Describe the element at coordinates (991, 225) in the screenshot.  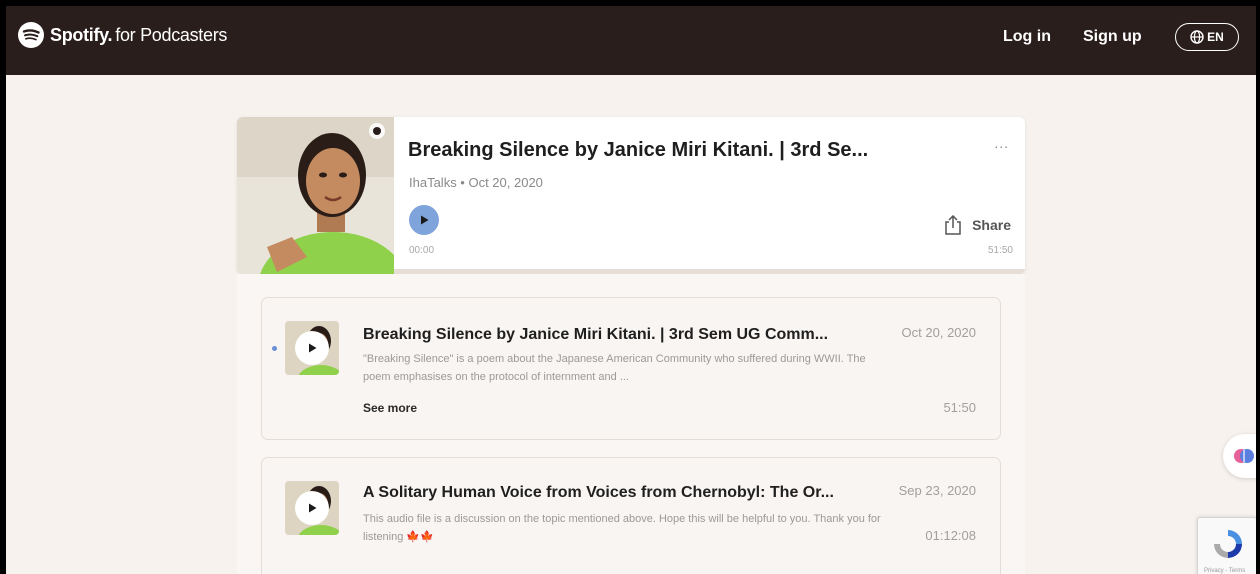
I see `share-label: Share` at that location.